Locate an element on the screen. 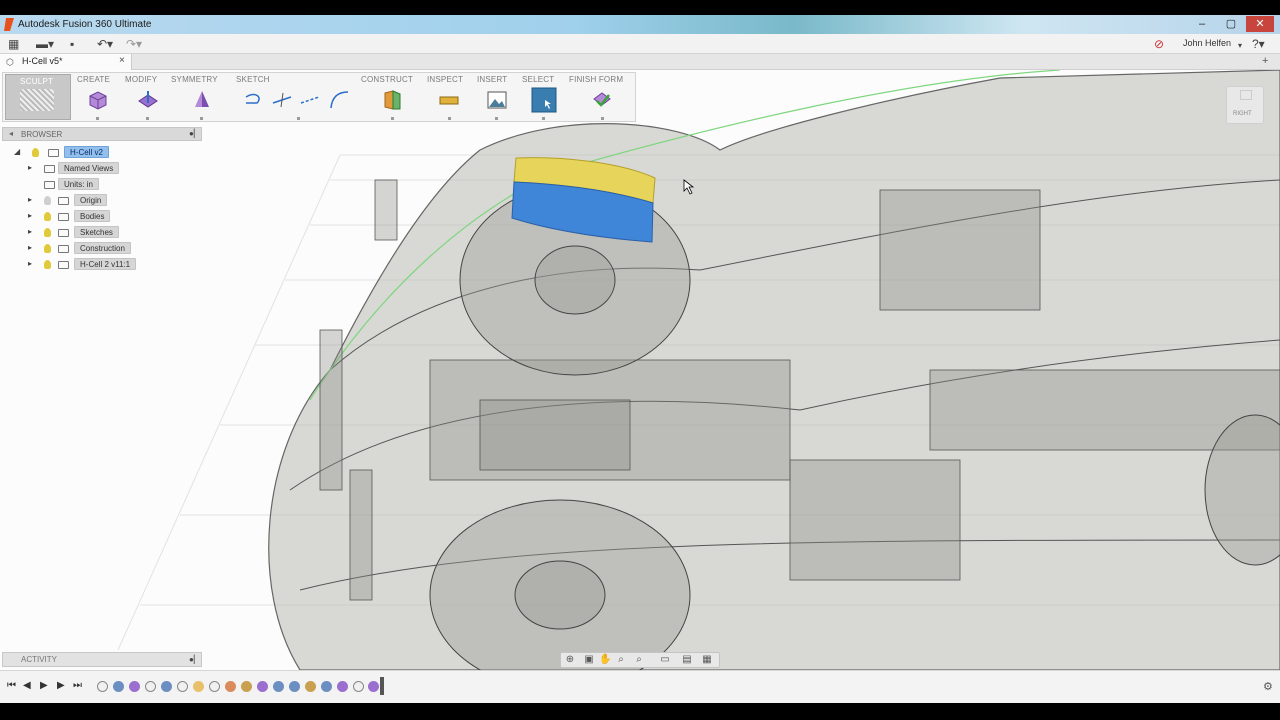  tree-node-origin: ▸ Origin is located at coordinates (116, 200).